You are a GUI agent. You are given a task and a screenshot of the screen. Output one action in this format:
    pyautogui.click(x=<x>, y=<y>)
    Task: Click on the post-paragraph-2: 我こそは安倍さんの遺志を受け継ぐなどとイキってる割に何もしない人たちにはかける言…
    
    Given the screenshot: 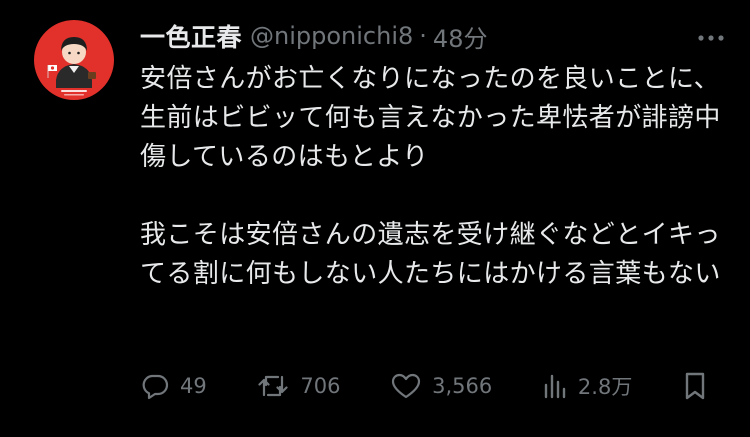 What is the action you would take?
    pyautogui.click(x=430, y=254)
    